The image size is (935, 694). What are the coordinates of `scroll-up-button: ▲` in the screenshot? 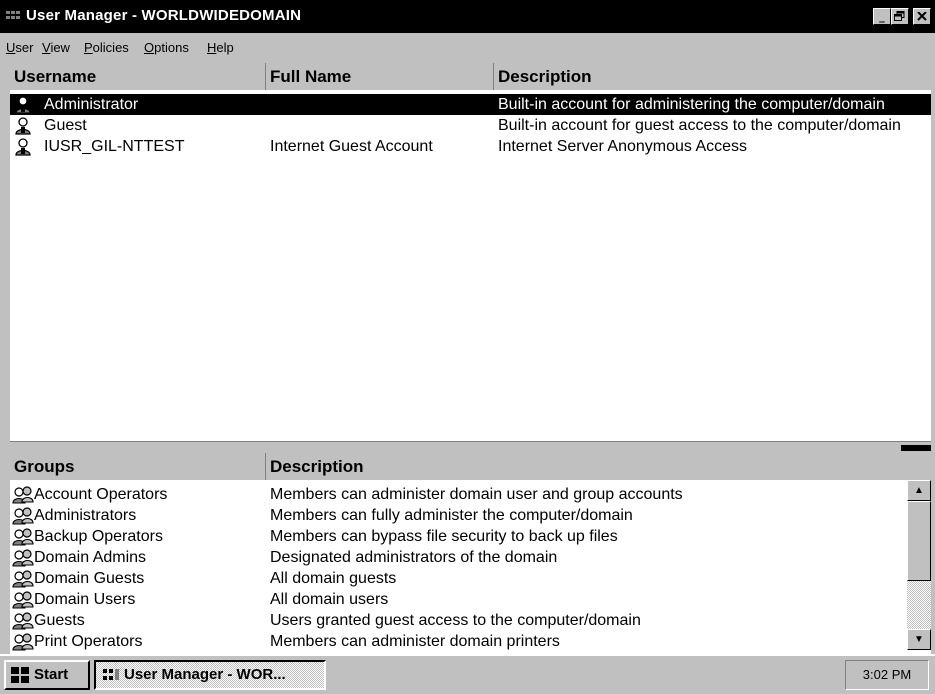 It's located at (919, 490).